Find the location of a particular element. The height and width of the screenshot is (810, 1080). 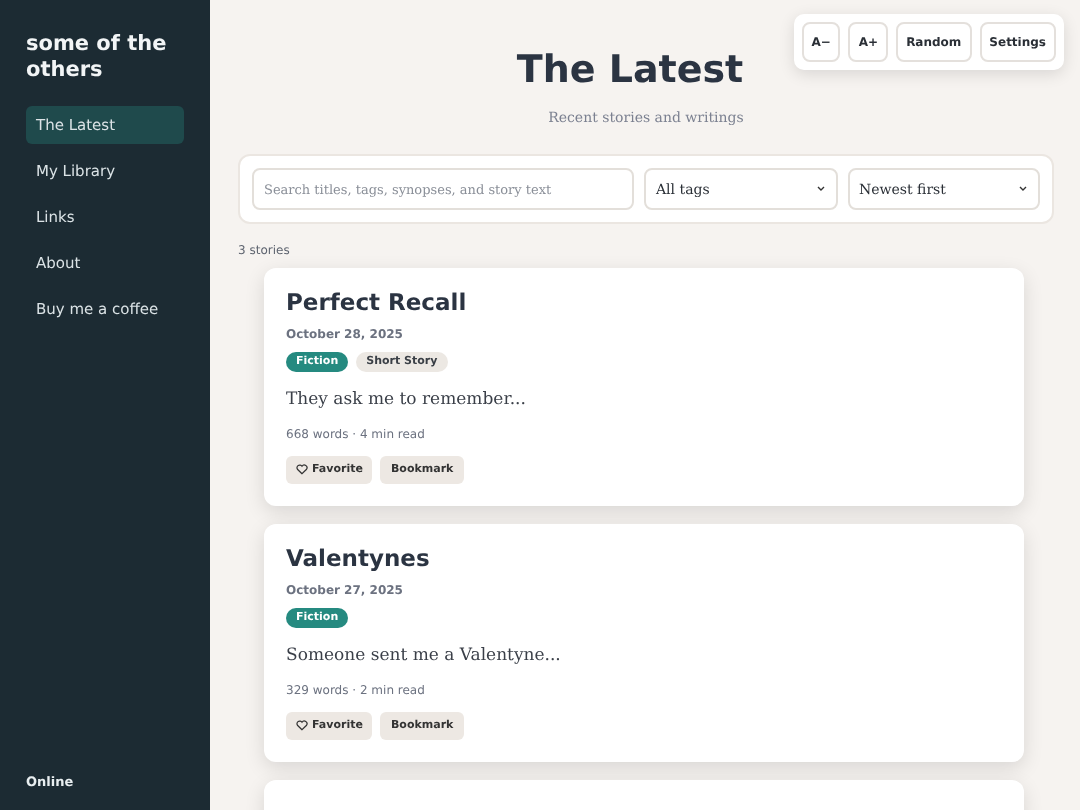

site-title: some of the others is located at coordinates (97, 58).